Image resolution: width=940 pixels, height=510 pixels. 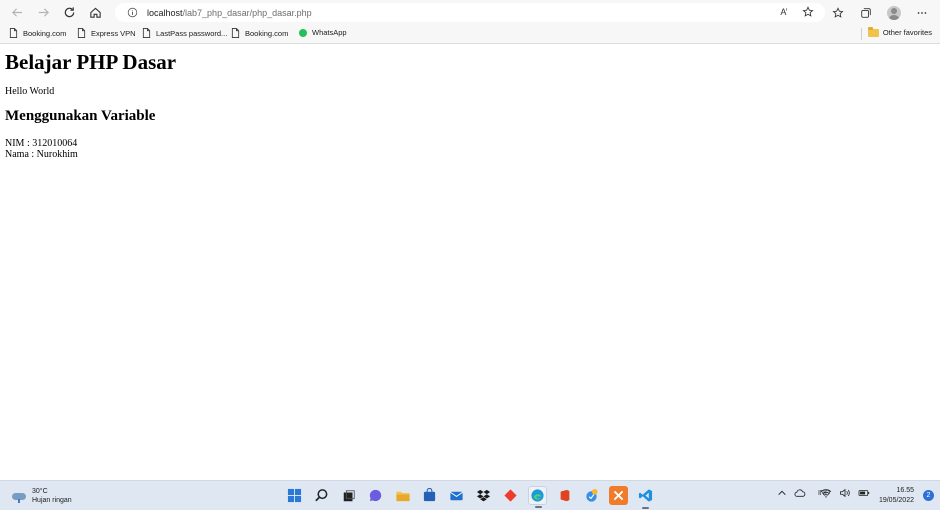 I want to click on favorites-icon, so click(x=838, y=12).